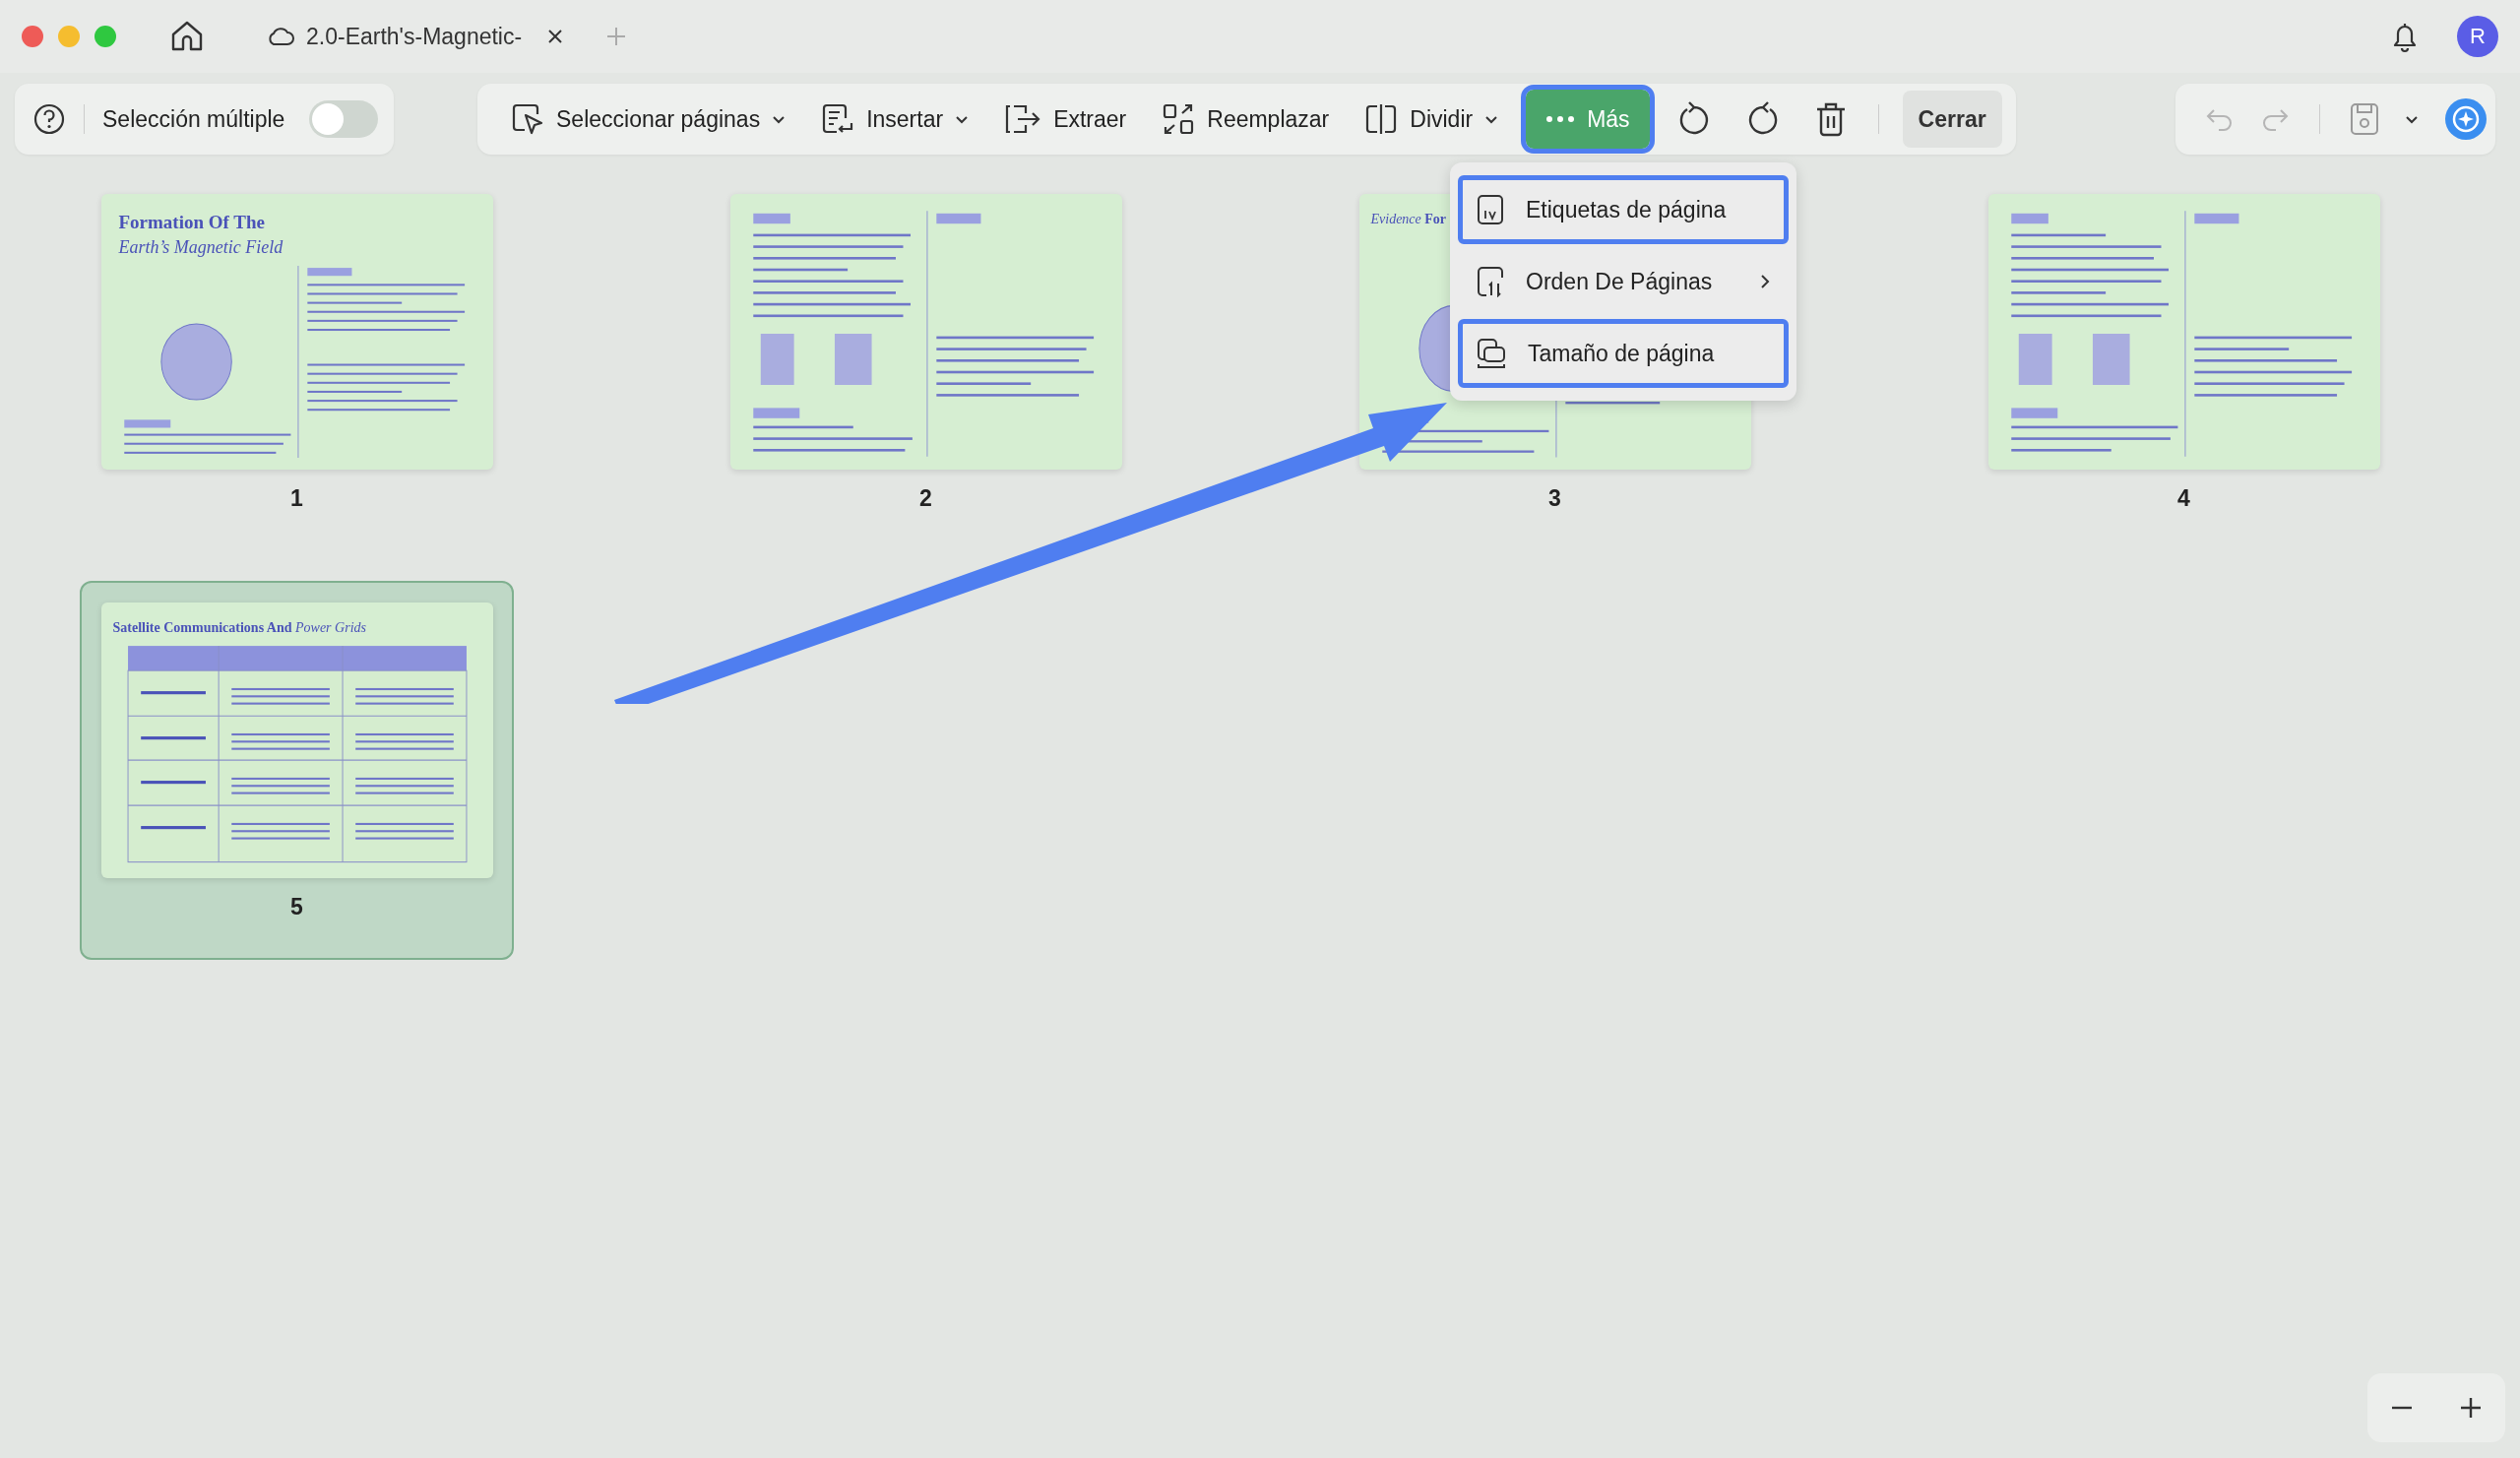 This screenshot has width=2520, height=1458. I want to click on page-number: 1, so click(296, 498).